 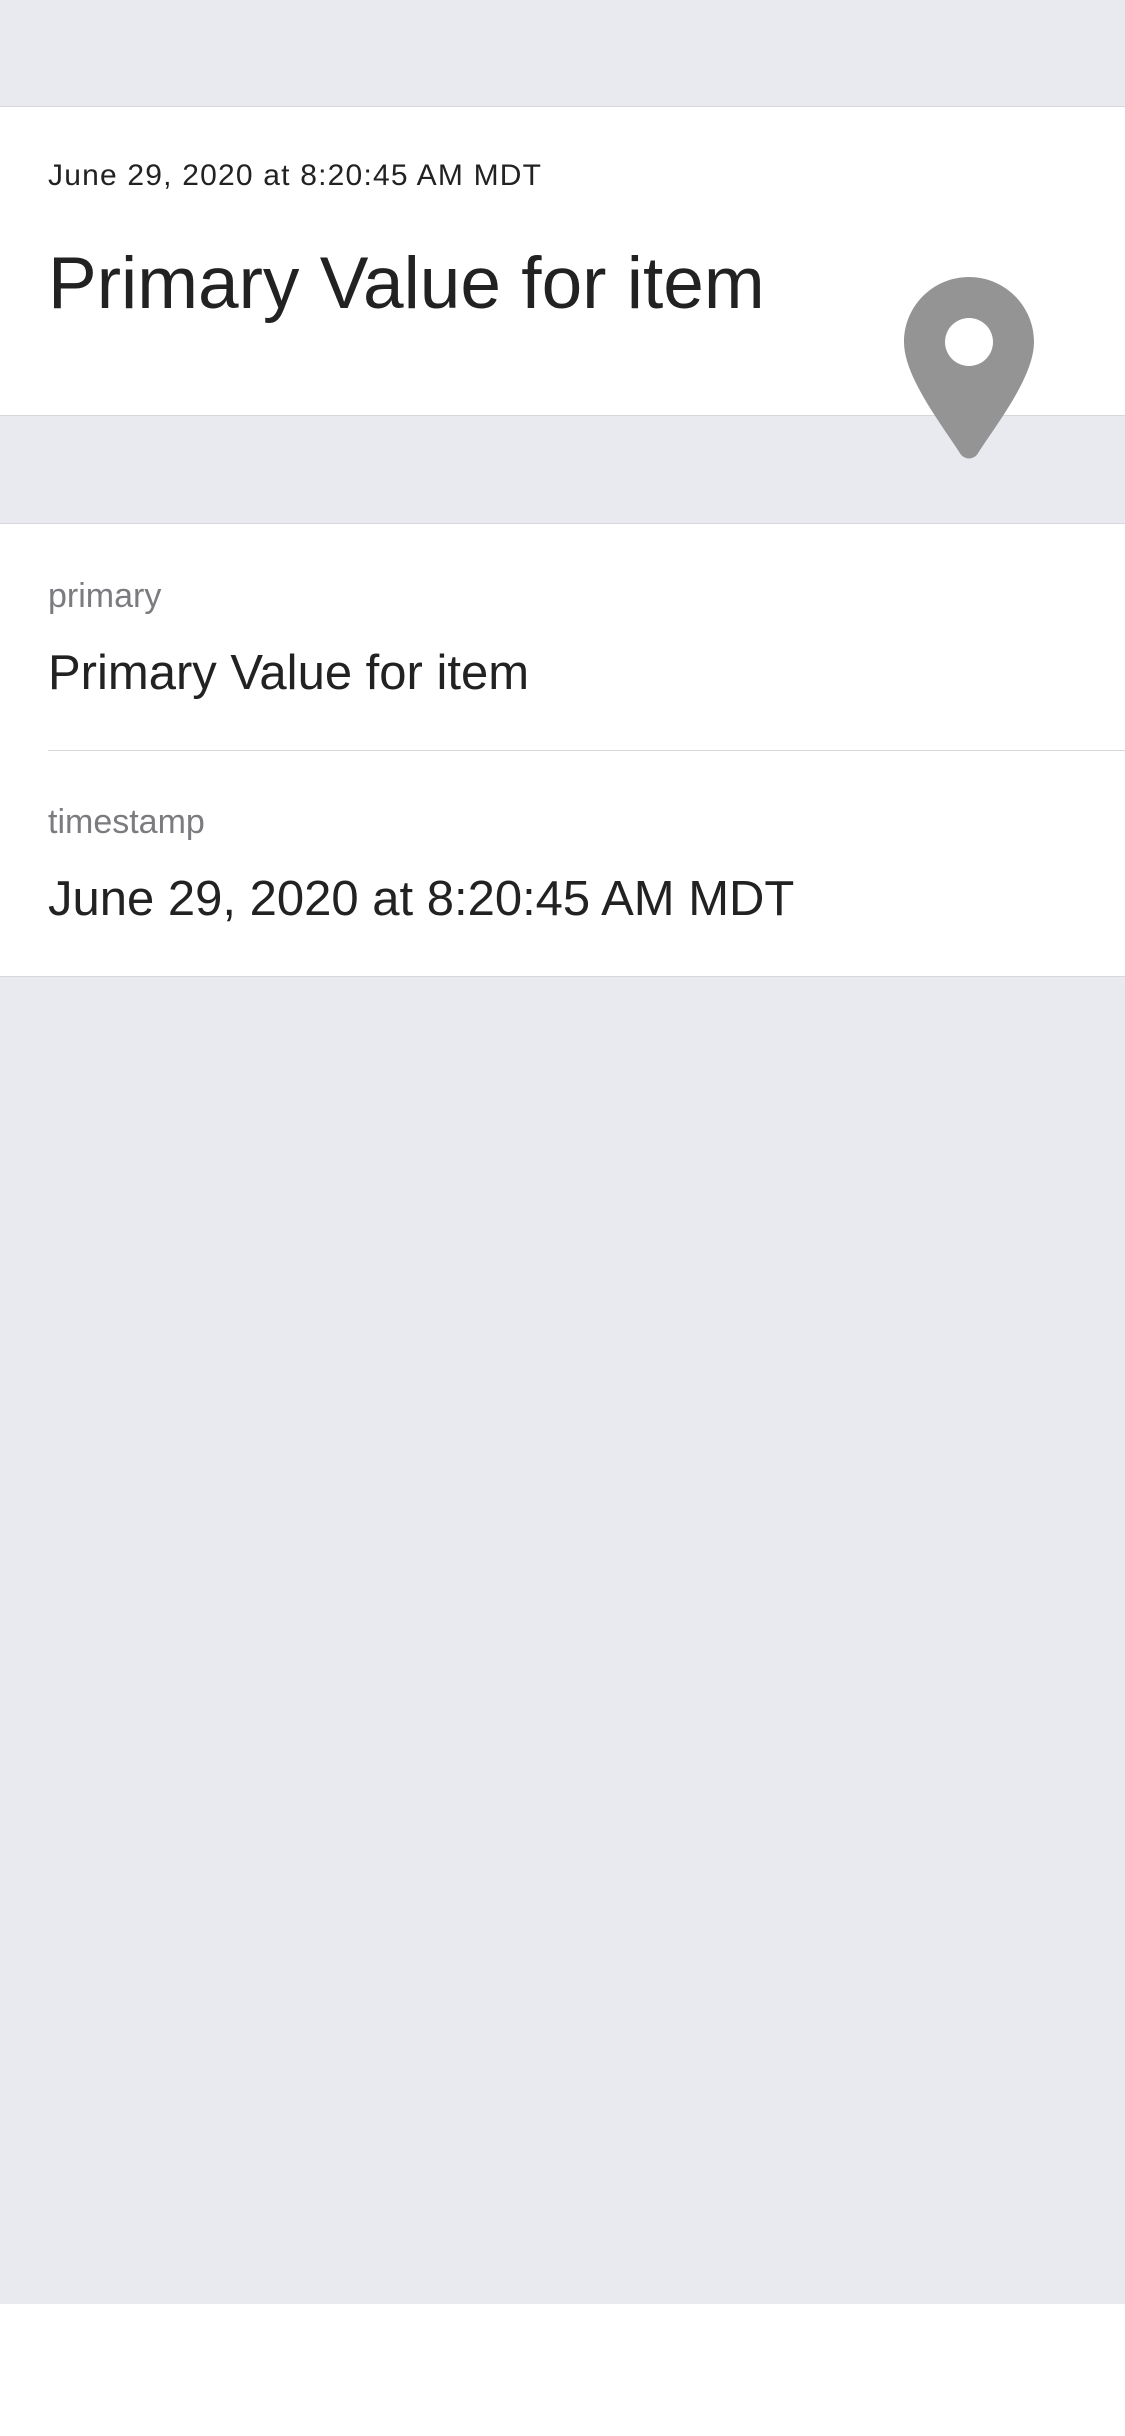 What do you see at coordinates (105, 596) in the screenshot?
I see `detail-label: primary` at bounding box center [105, 596].